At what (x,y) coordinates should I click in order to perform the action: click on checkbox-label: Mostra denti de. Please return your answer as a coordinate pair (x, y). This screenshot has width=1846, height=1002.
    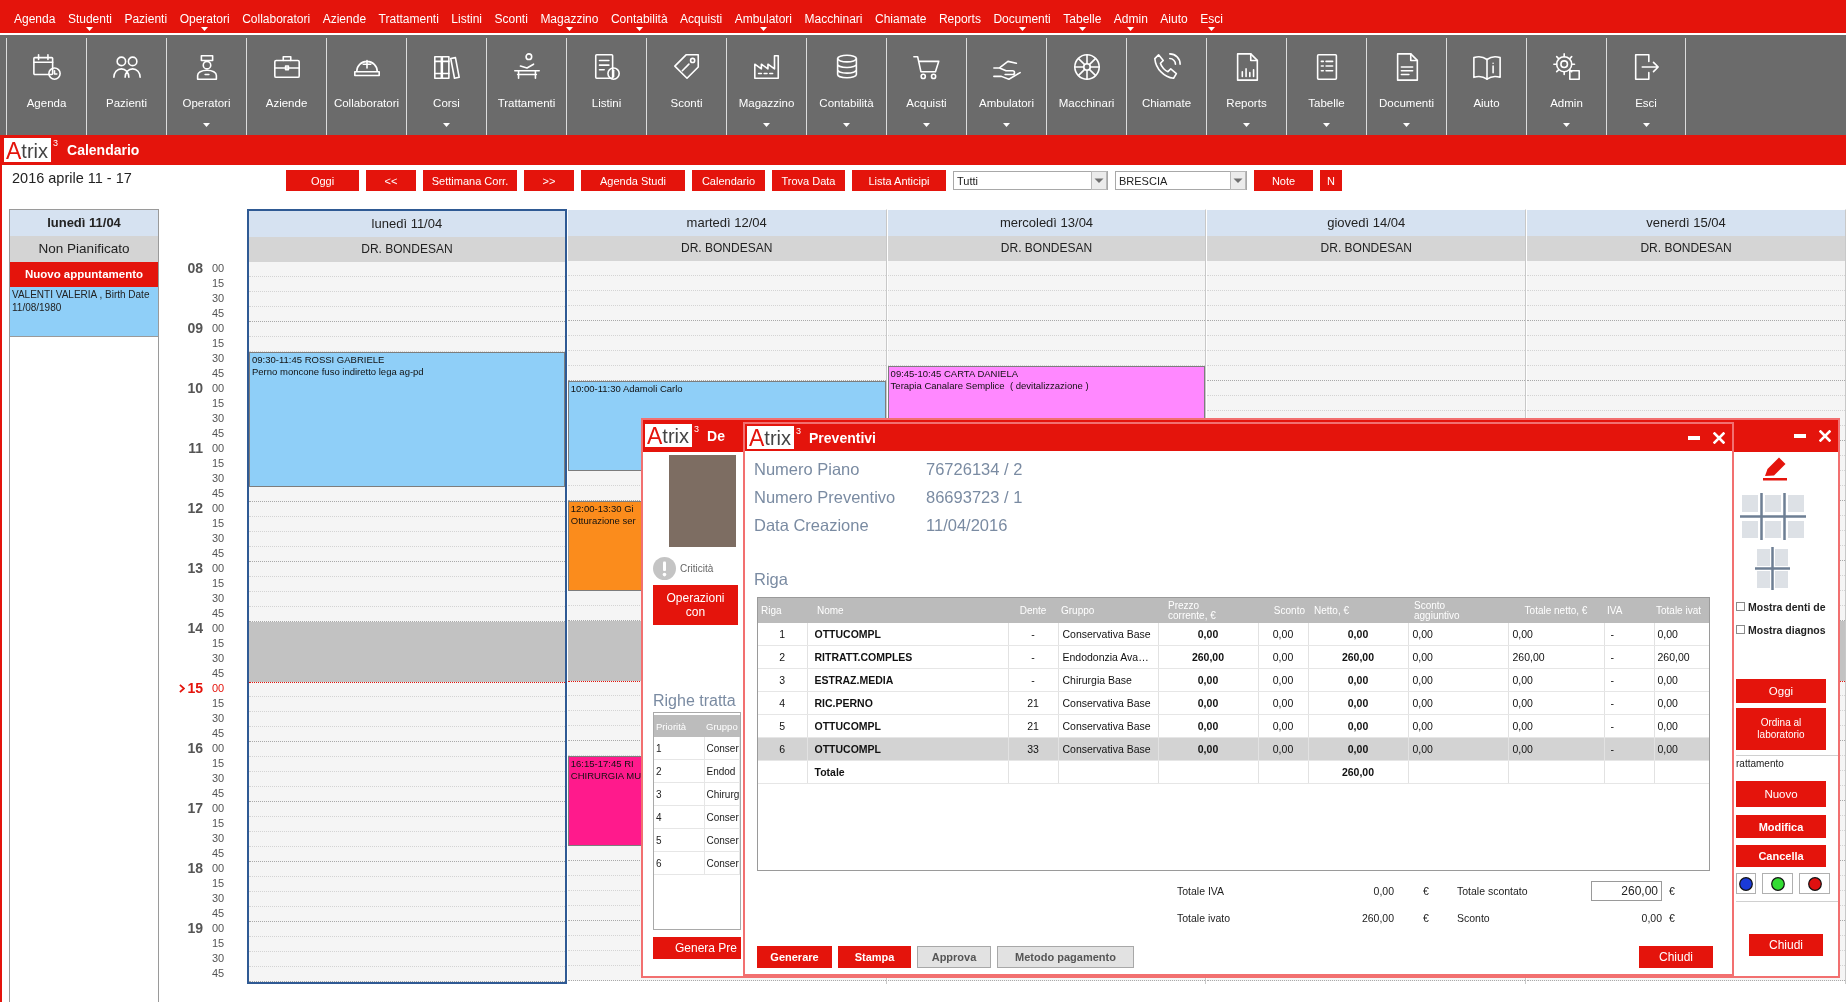
    Looking at the image, I should click on (1787, 606).